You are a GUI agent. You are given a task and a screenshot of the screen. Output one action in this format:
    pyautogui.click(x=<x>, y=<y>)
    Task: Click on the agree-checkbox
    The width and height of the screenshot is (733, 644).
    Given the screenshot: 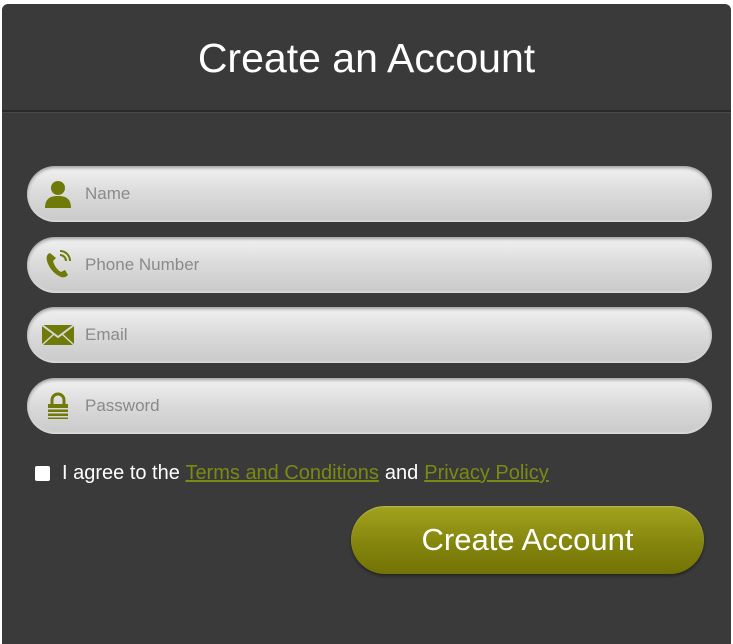 What is the action you would take?
    pyautogui.click(x=42, y=473)
    